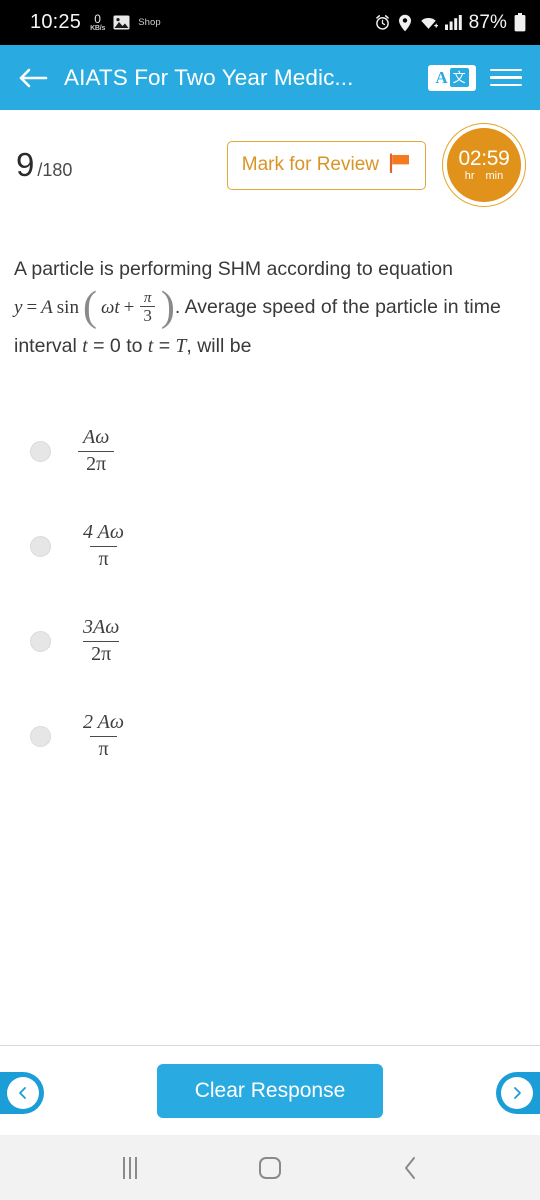 This screenshot has width=540, height=1200. I want to click on equation-fraction: π 3, so click(147, 308).